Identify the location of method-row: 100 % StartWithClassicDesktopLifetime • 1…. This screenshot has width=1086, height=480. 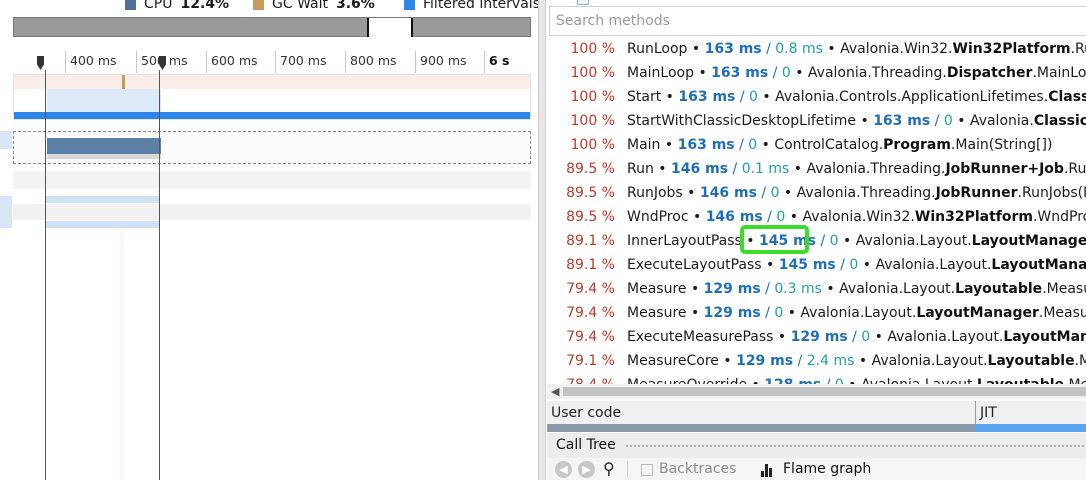
(816, 121).